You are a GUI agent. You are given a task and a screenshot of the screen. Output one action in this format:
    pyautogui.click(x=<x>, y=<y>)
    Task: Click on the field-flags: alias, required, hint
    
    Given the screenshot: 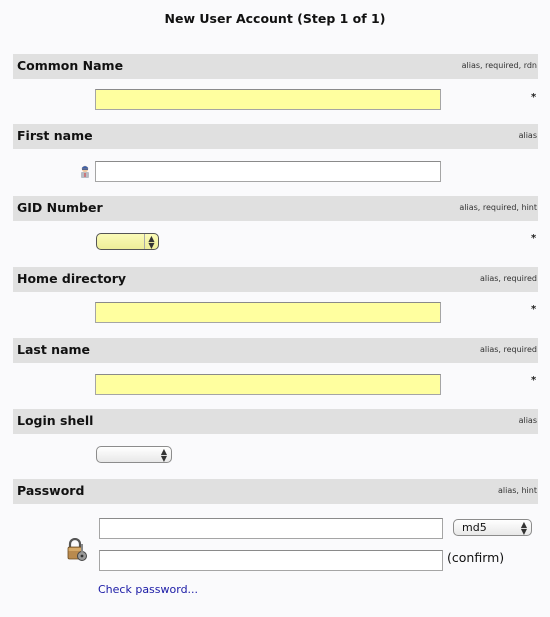 What is the action you would take?
    pyautogui.click(x=498, y=207)
    